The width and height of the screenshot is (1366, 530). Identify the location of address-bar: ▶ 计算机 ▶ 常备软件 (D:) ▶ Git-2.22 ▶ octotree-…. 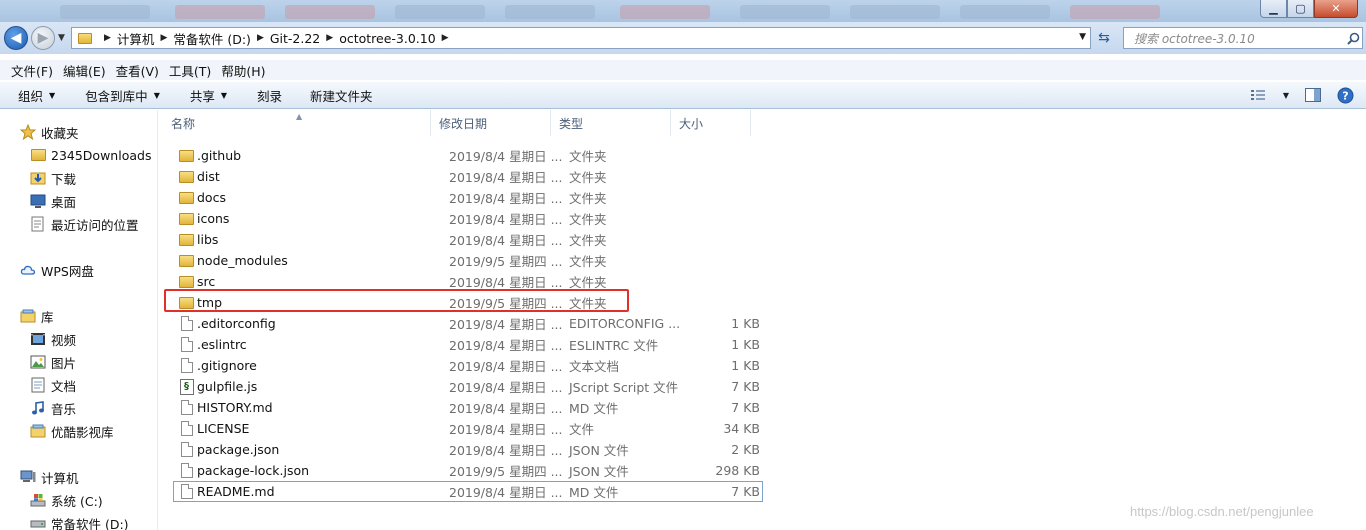
(581, 38).